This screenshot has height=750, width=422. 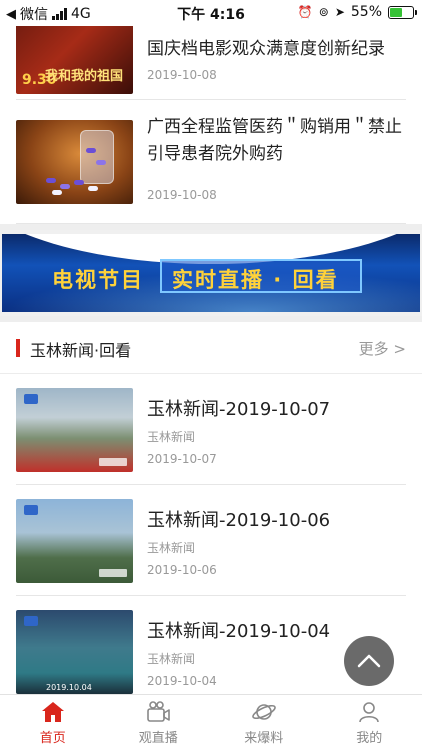 I want to click on video-thumbnail: 2019.10.04, so click(x=74, y=652).